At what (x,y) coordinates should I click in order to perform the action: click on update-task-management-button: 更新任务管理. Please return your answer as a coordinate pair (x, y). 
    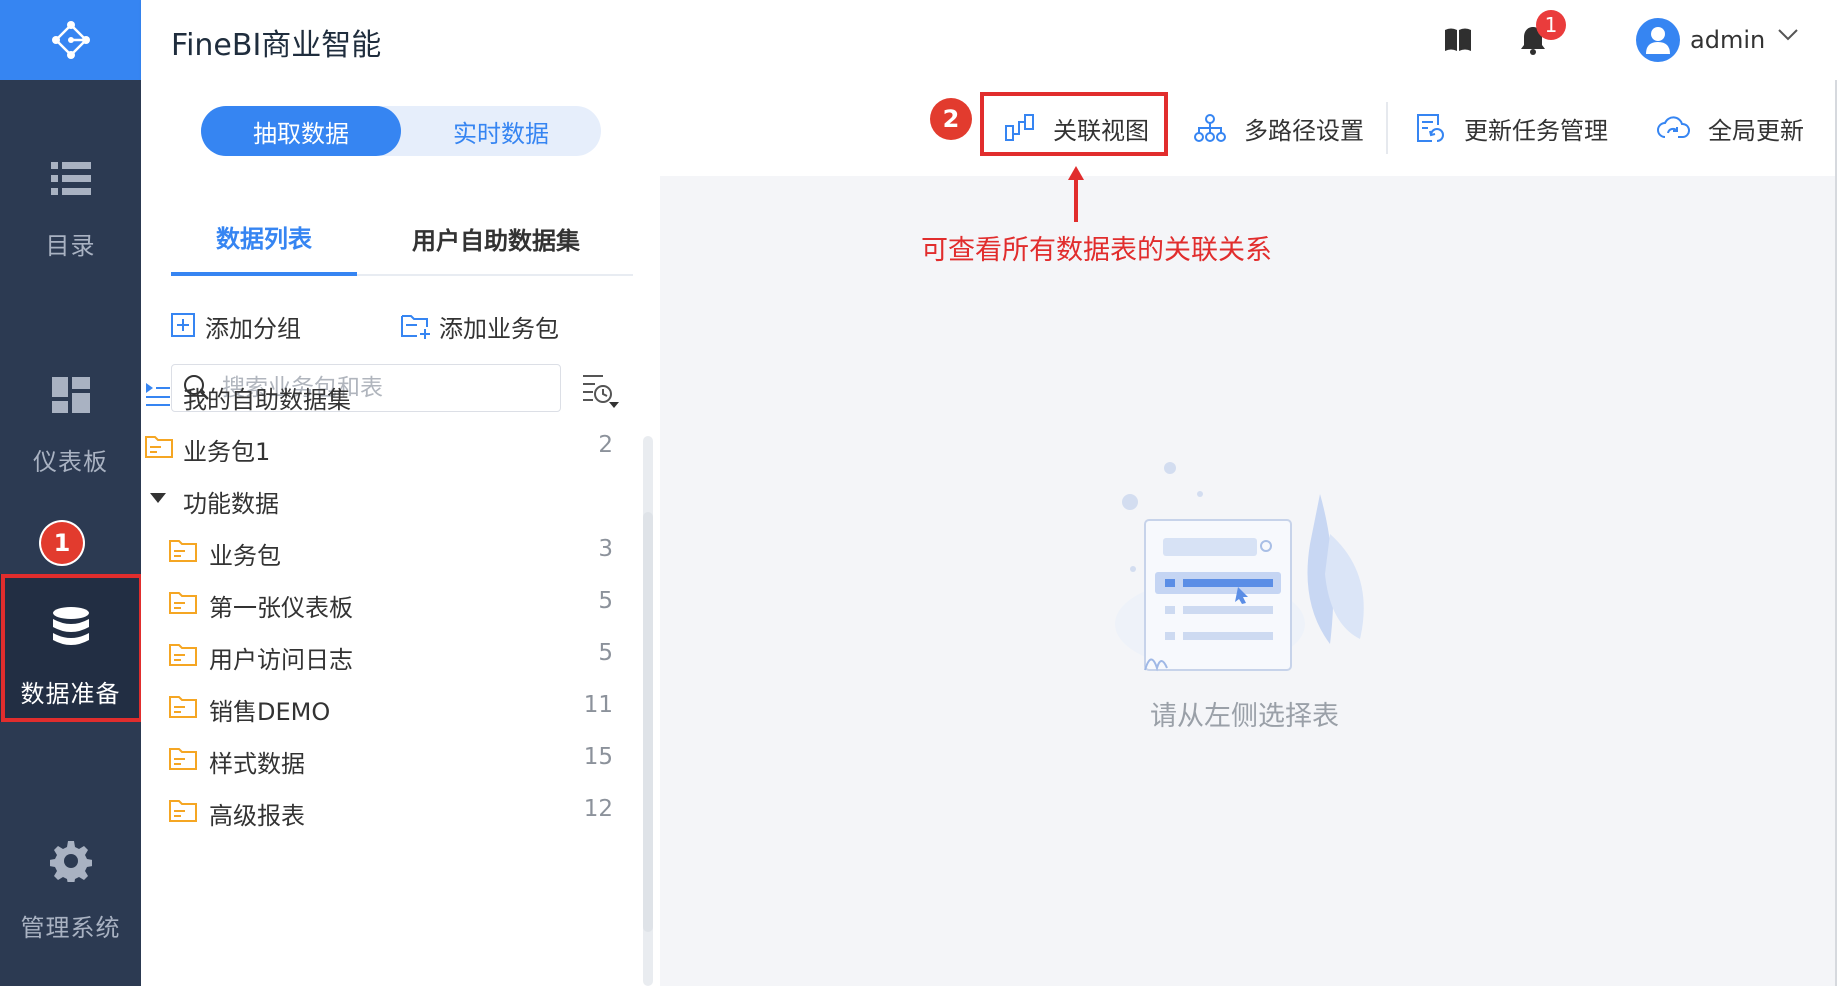
    Looking at the image, I should click on (1512, 128).